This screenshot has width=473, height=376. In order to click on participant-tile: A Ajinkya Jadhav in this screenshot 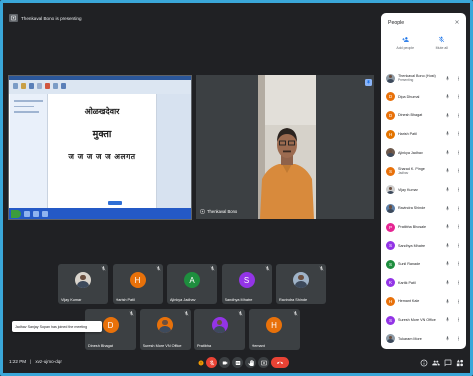, I will do `click(192, 284)`.